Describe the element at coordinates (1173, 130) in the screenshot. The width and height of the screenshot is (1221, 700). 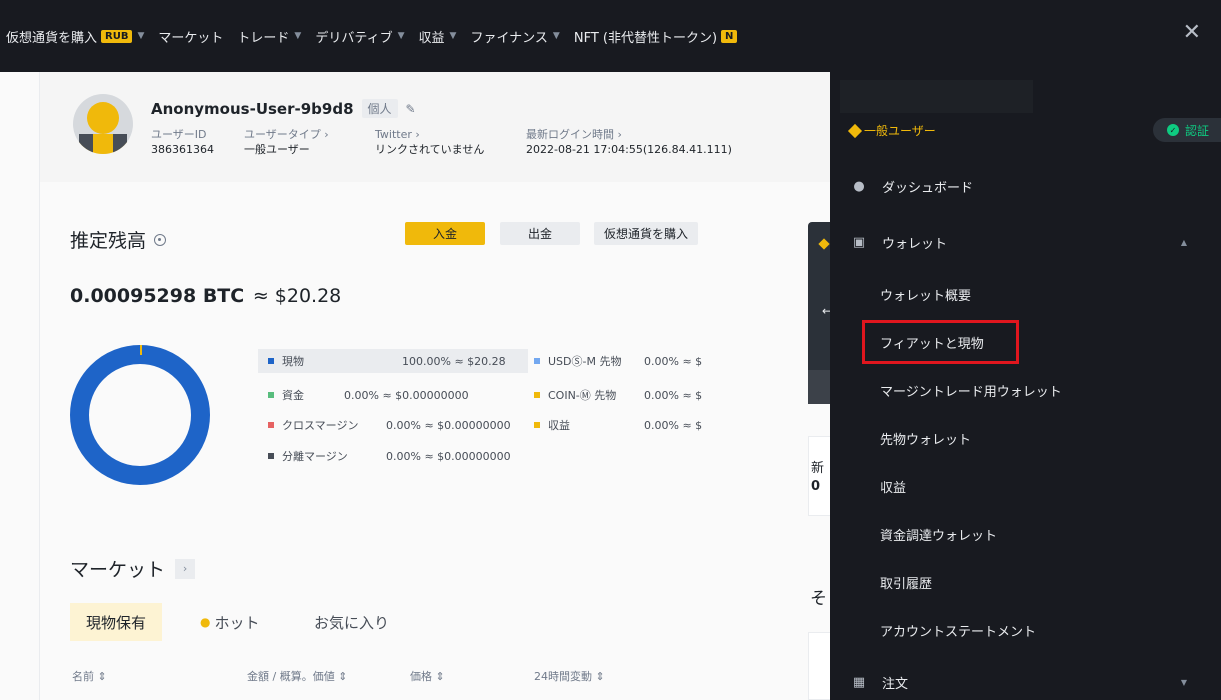
I see `check-icon: ✓` at that location.